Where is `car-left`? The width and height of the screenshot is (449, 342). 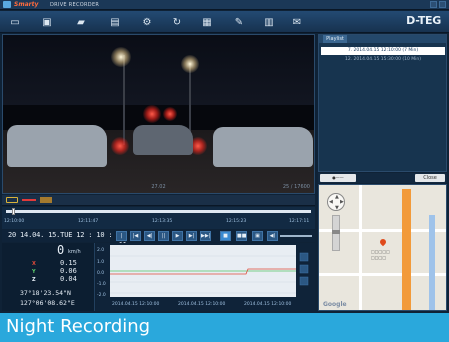 car-left is located at coordinates (57, 146).